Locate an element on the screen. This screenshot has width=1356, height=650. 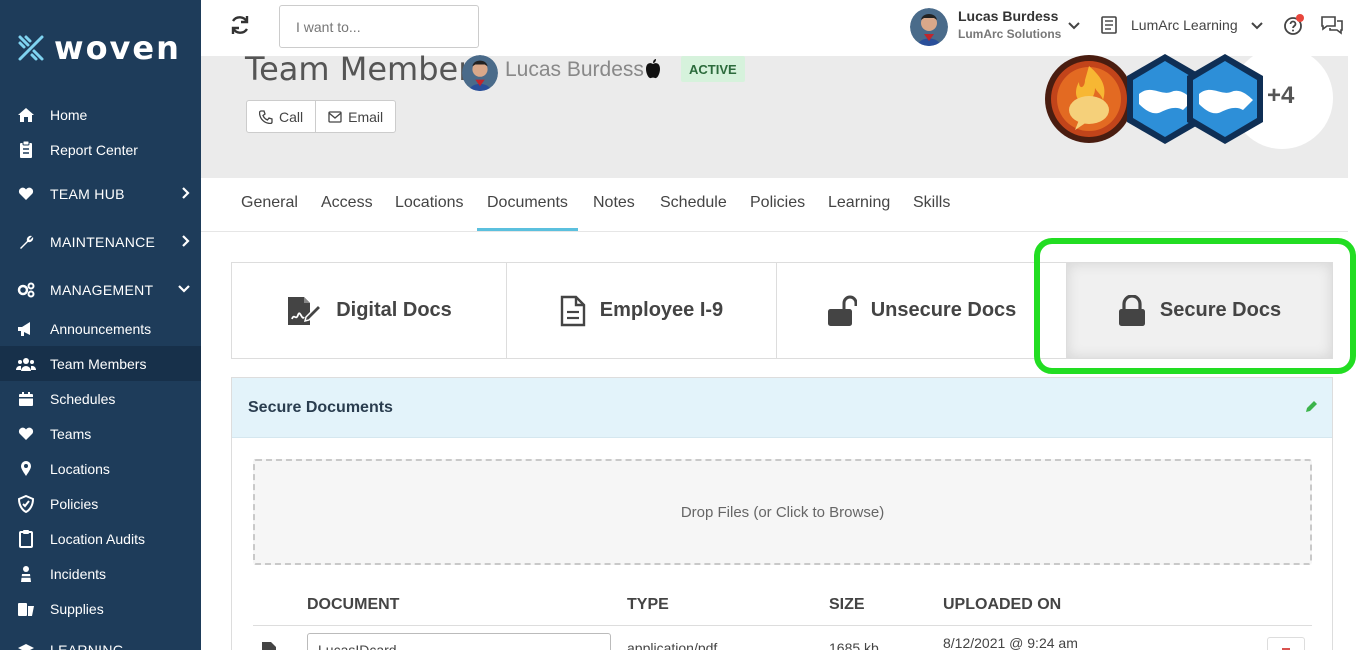
sidebar-item-maintenance: MAINTENANCE is located at coordinates (100, 241).